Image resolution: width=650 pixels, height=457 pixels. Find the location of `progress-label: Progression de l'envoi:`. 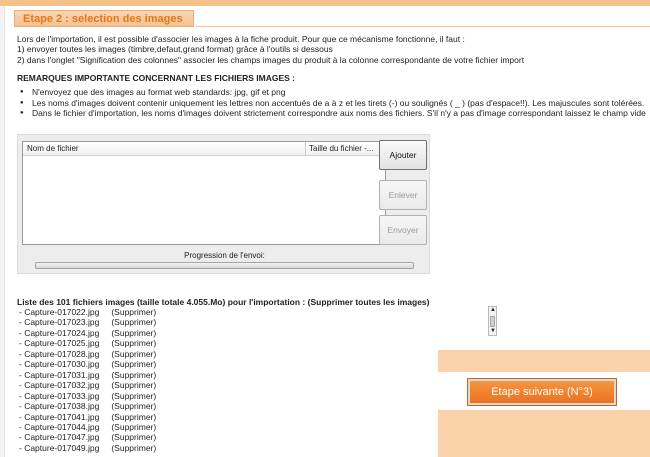

progress-label: Progression de l'envoi: is located at coordinates (224, 255).